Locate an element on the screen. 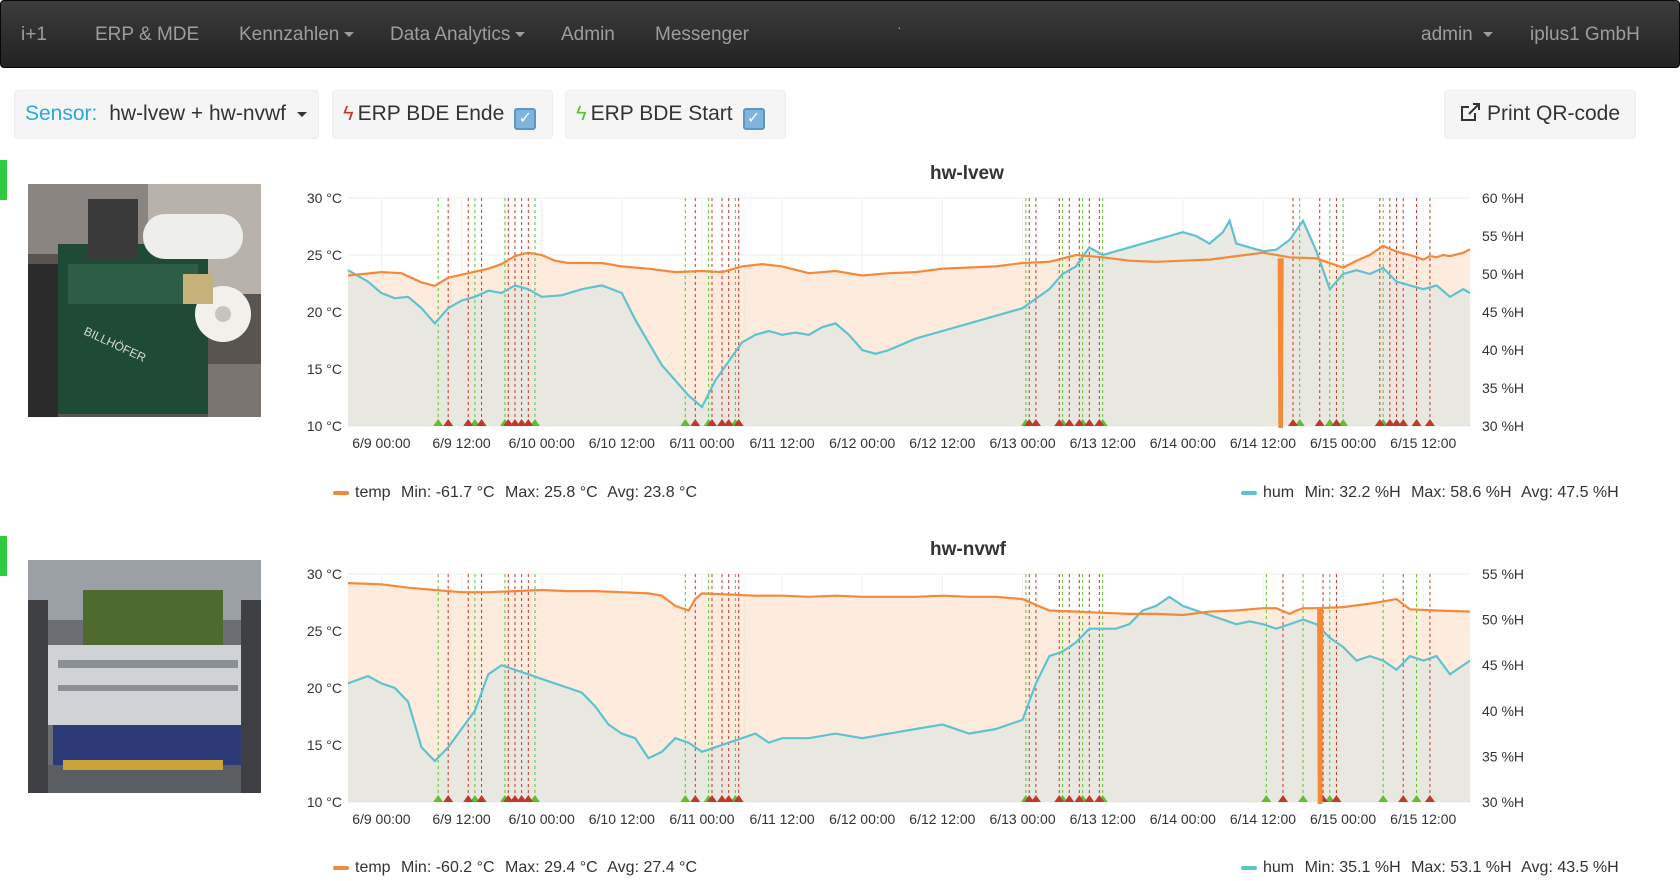 The image size is (1680, 881). nav-item-erp-mde: ERP & MDE is located at coordinates (147, 35).